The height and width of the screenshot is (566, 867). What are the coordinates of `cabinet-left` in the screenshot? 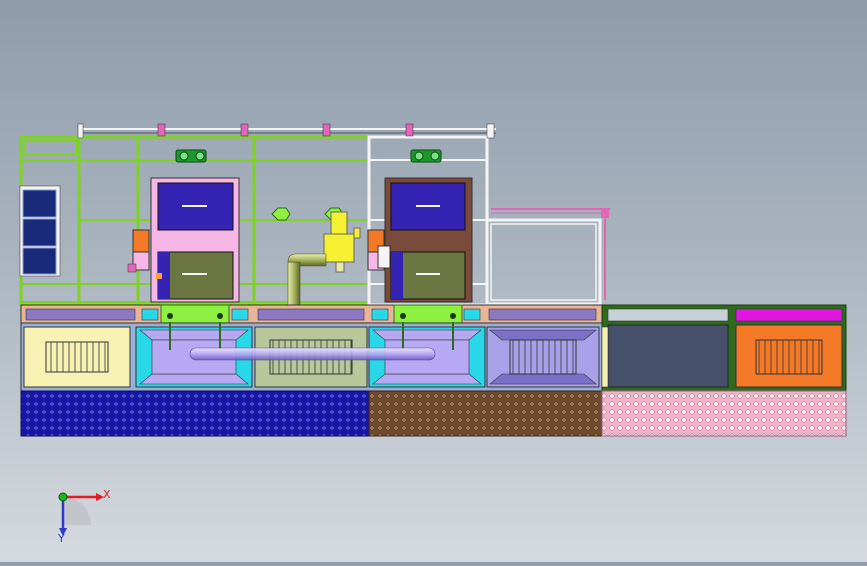 It's located at (195, 240).